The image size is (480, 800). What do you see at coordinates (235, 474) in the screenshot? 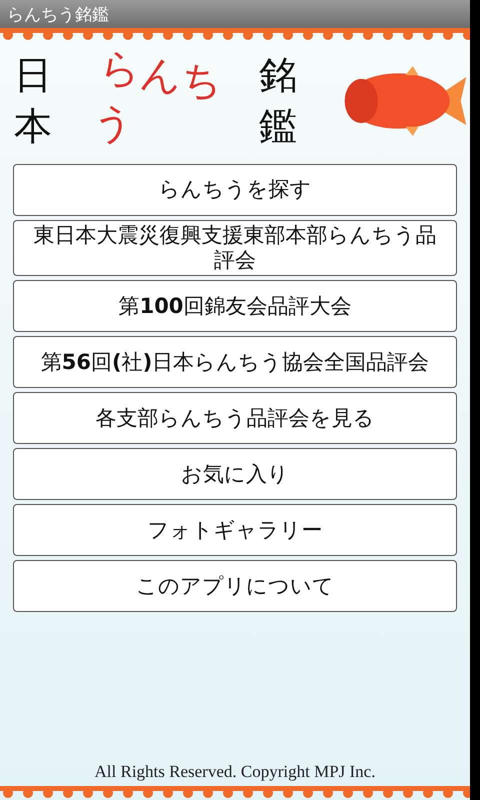
I see `menu-button: お気に入り` at bounding box center [235, 474].